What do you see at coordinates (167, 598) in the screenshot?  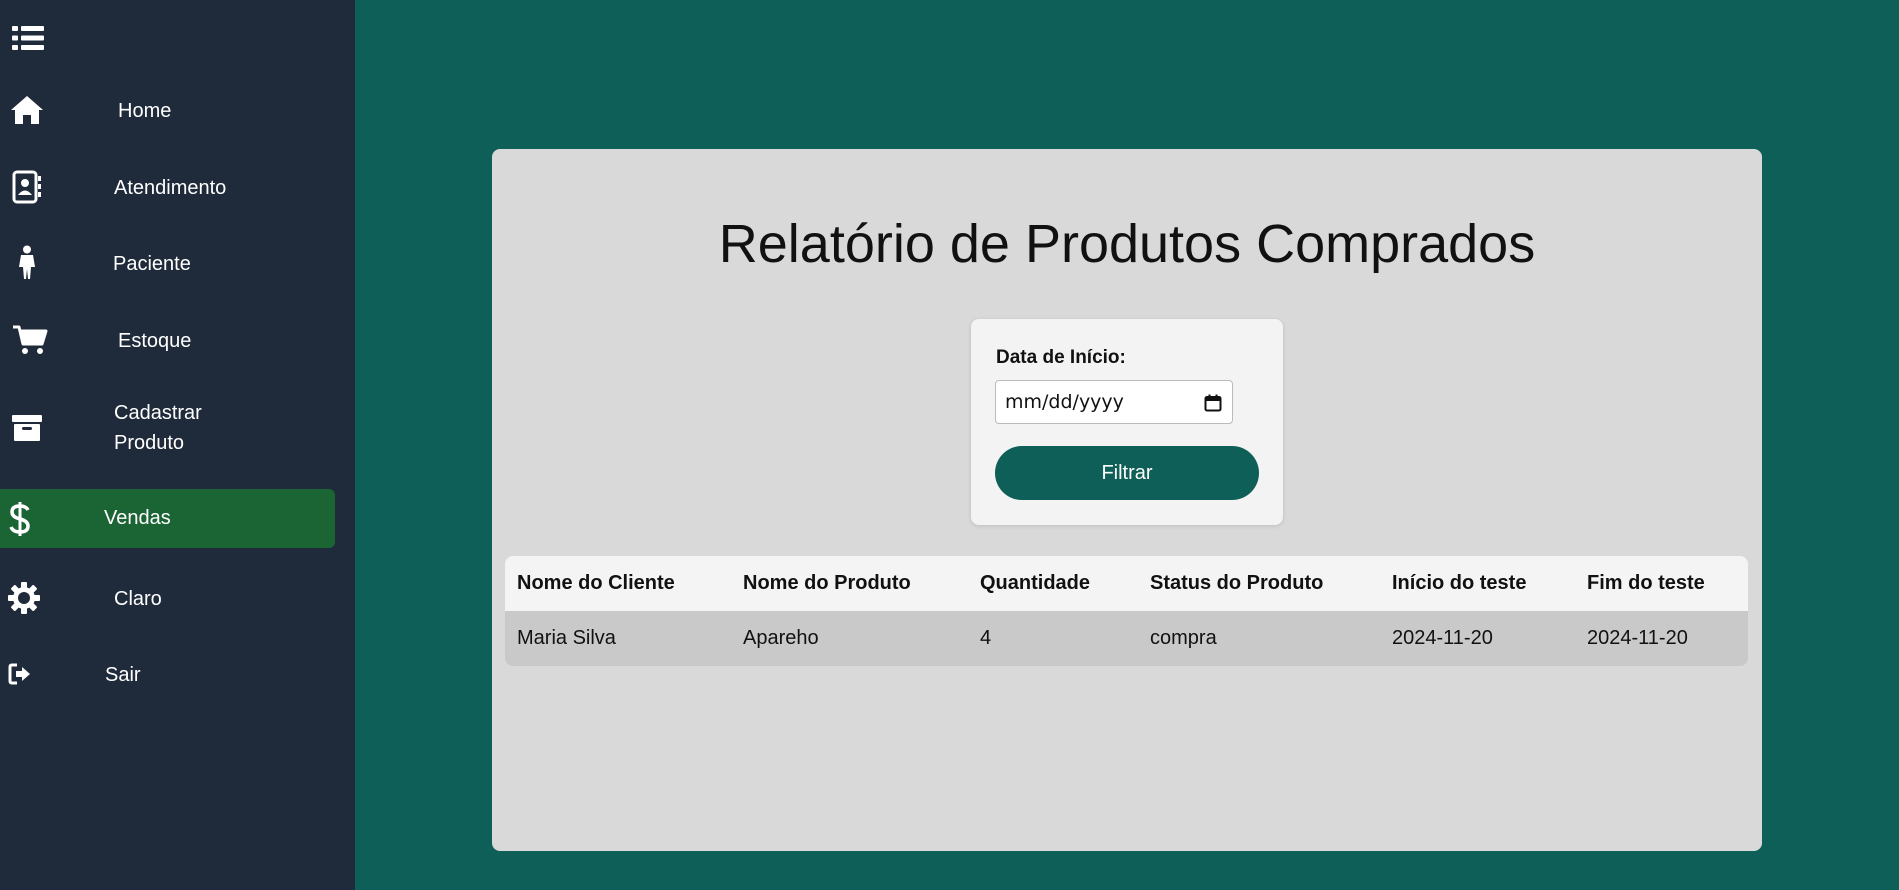 I see `sidebar-item-claro: Claro` at bounding box center [167, 598].